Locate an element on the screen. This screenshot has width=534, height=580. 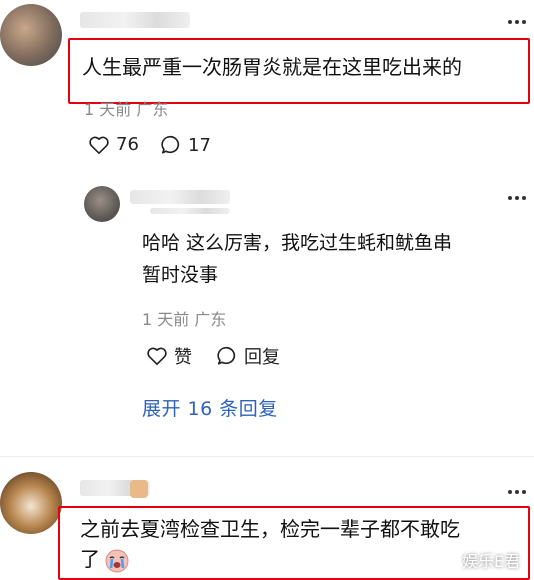
comment-text: 人生最严重一次肠胃炎就是在这里吃出来的 is located at coordinates (272, 67).